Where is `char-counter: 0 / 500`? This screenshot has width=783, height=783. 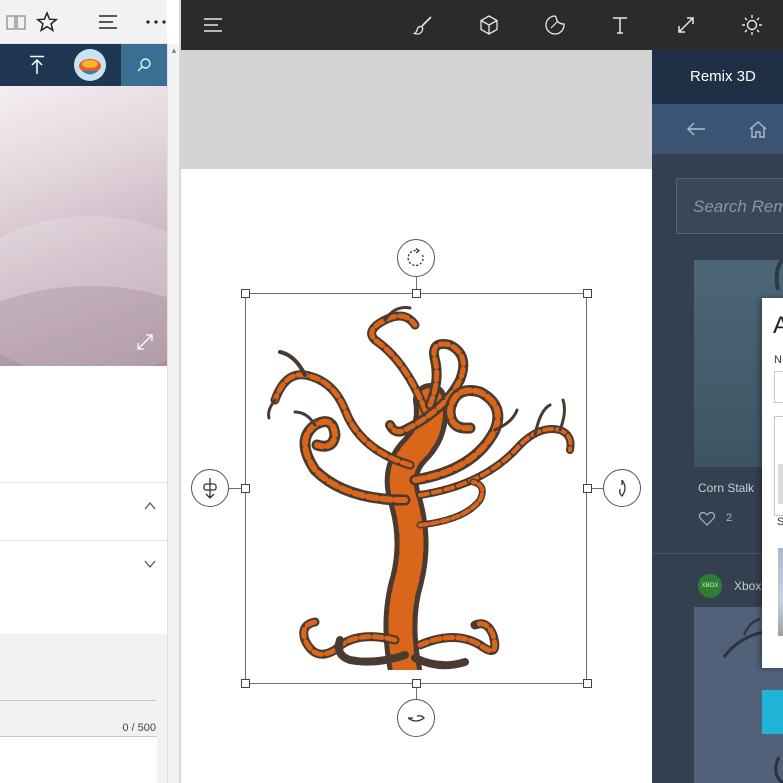 char-counter: 0 / 500 is located at coordinates (139, 728).